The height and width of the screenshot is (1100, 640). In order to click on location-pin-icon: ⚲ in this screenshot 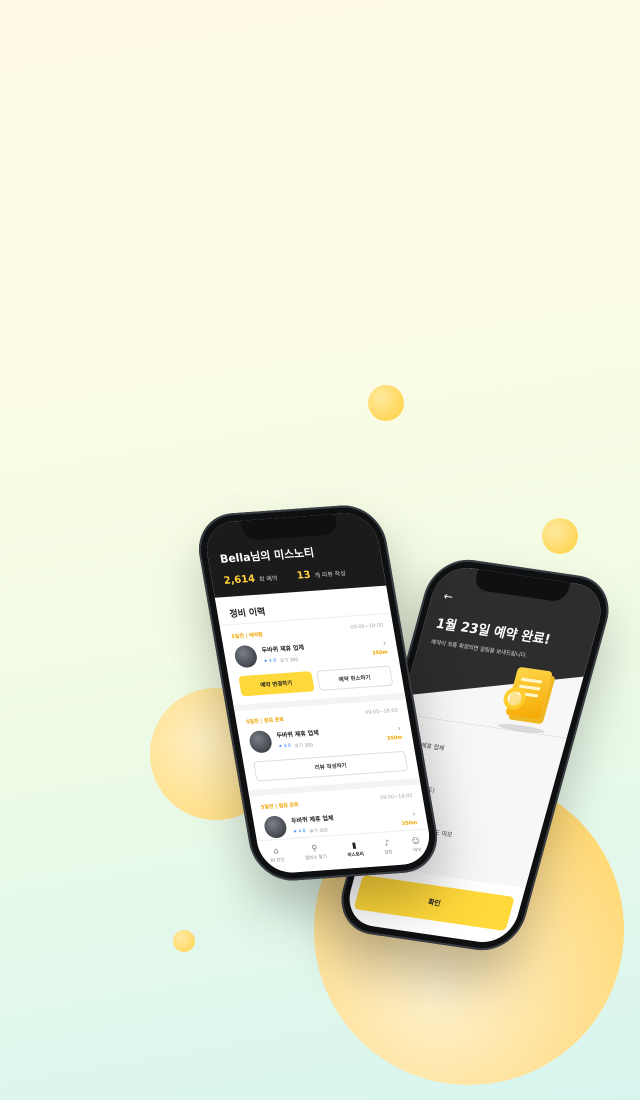, I will do `click(314, 848)`.